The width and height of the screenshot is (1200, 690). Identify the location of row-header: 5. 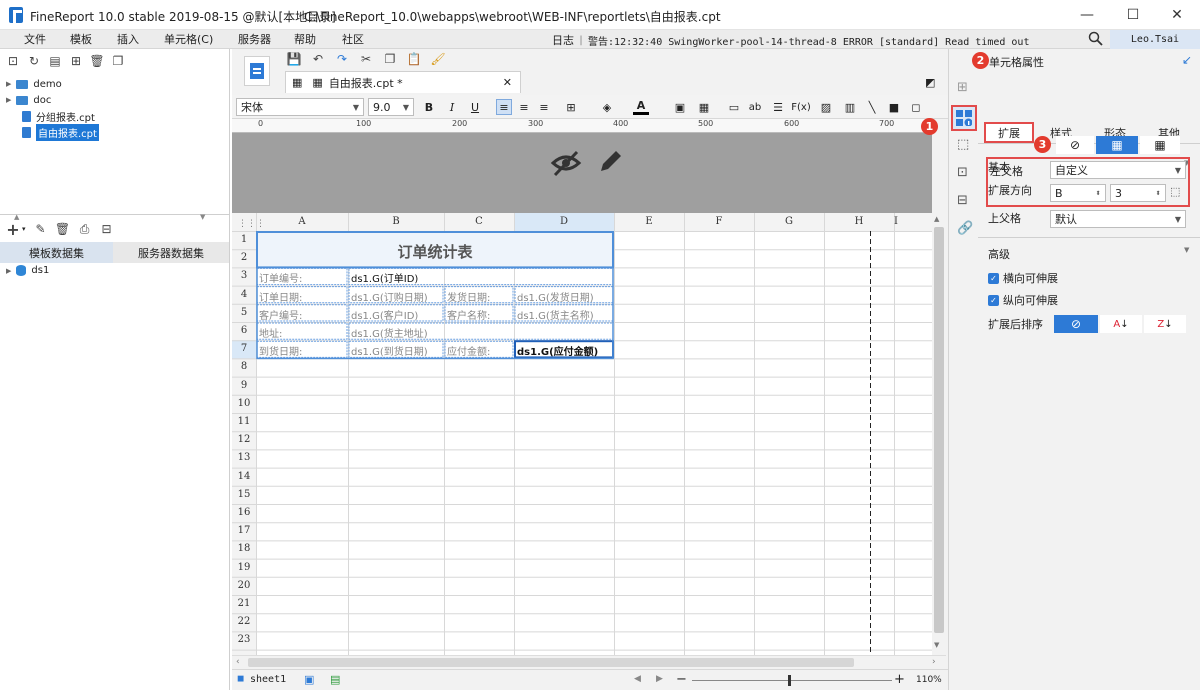
(244, 312).